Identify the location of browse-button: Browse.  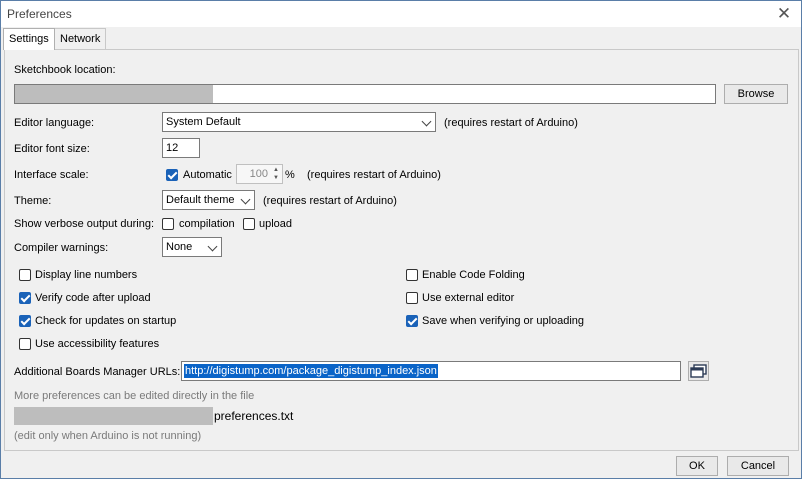
(756, 94).